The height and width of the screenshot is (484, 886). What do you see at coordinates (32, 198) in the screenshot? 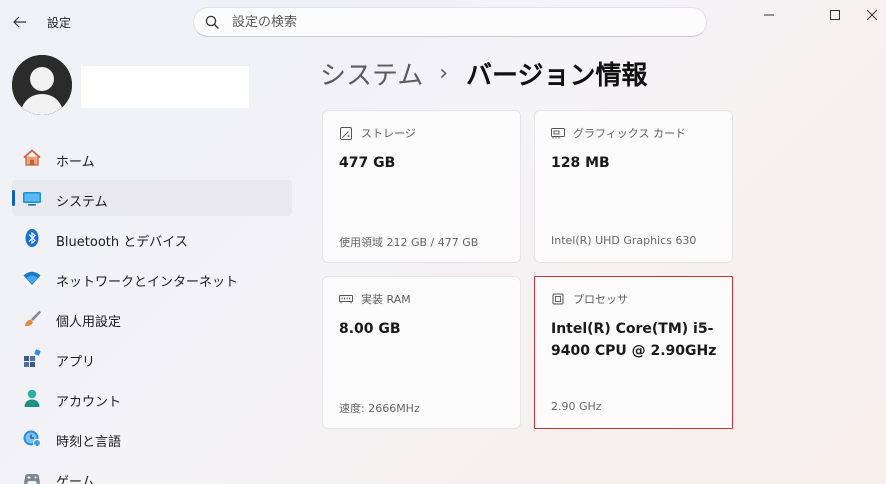
I see `system-icon` at bounding box center [32, 198].